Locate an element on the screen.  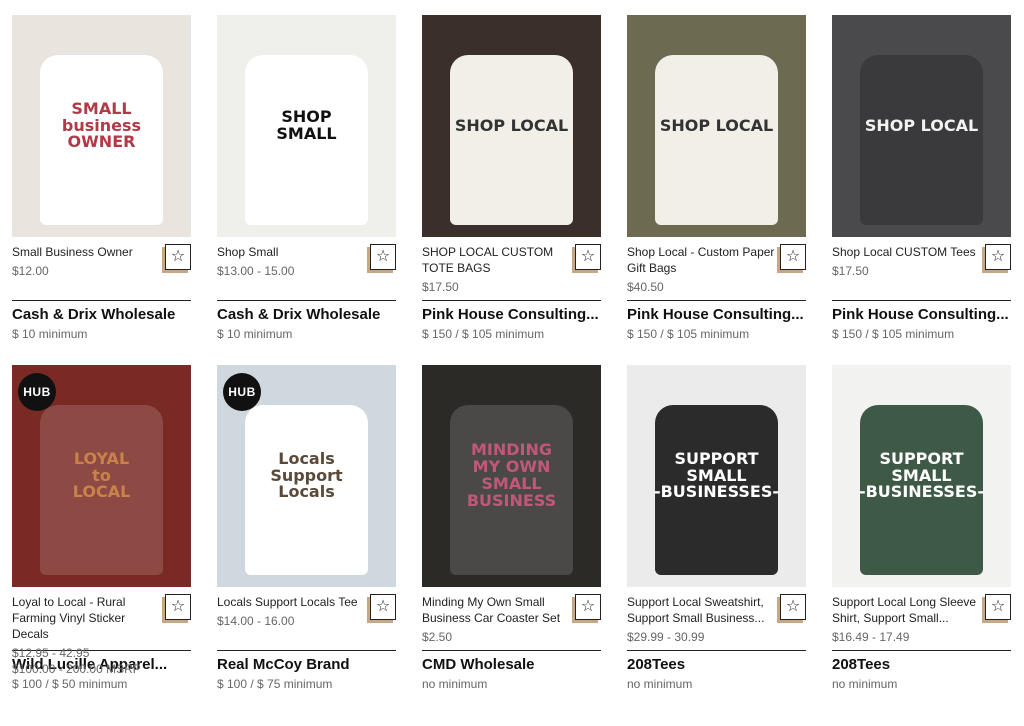
product-name: Small Business Owner is located at coordinates (87, 252).